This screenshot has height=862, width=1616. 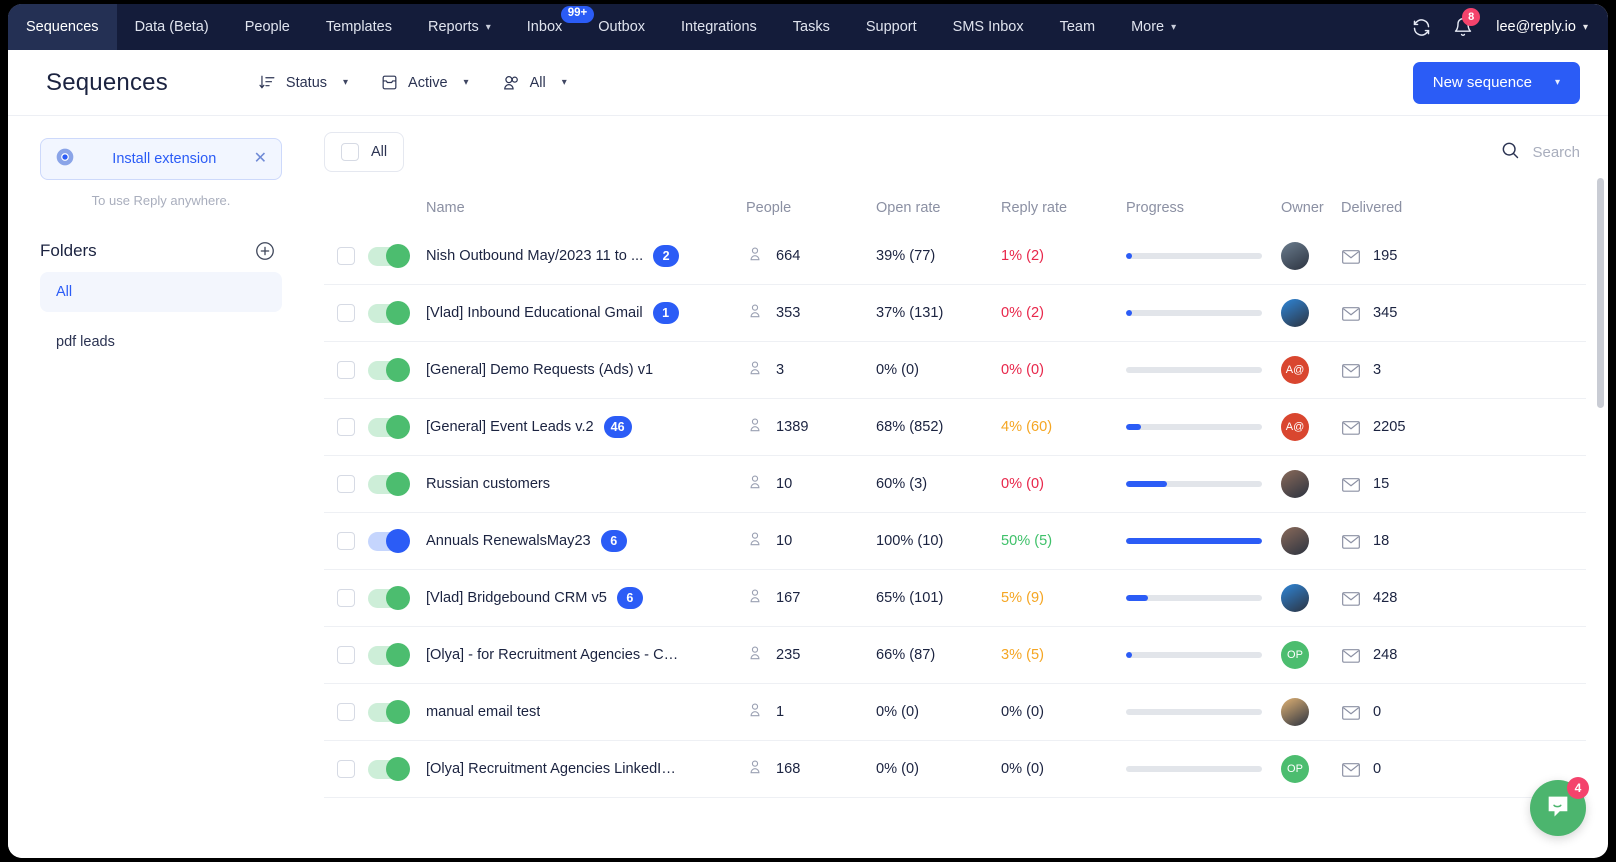 What do you see at coordinates (265, 251) in the screenshot?
I see `plus-circle-icon` at bounding box center [265, 251].